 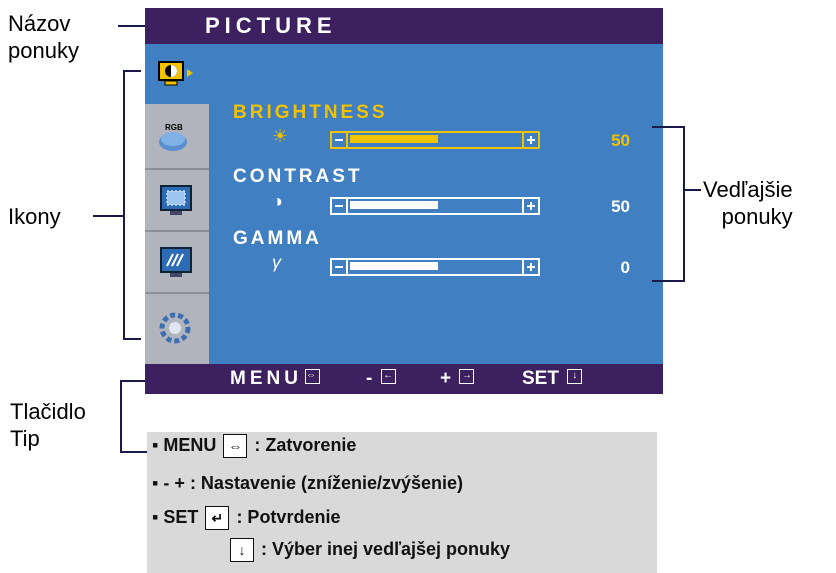 What do you see at coordinates (467, 377) in the screenshot?
I see `right-arrow-icon: →` at bounding box center [467, 377].